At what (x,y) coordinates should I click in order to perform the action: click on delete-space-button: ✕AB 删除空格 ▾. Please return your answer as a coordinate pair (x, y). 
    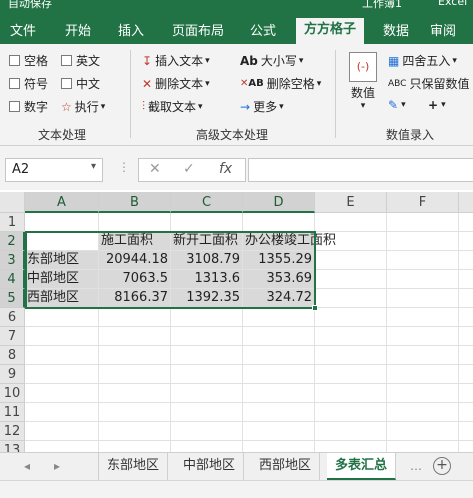
    Looking at the image, I should click on (280, 83).